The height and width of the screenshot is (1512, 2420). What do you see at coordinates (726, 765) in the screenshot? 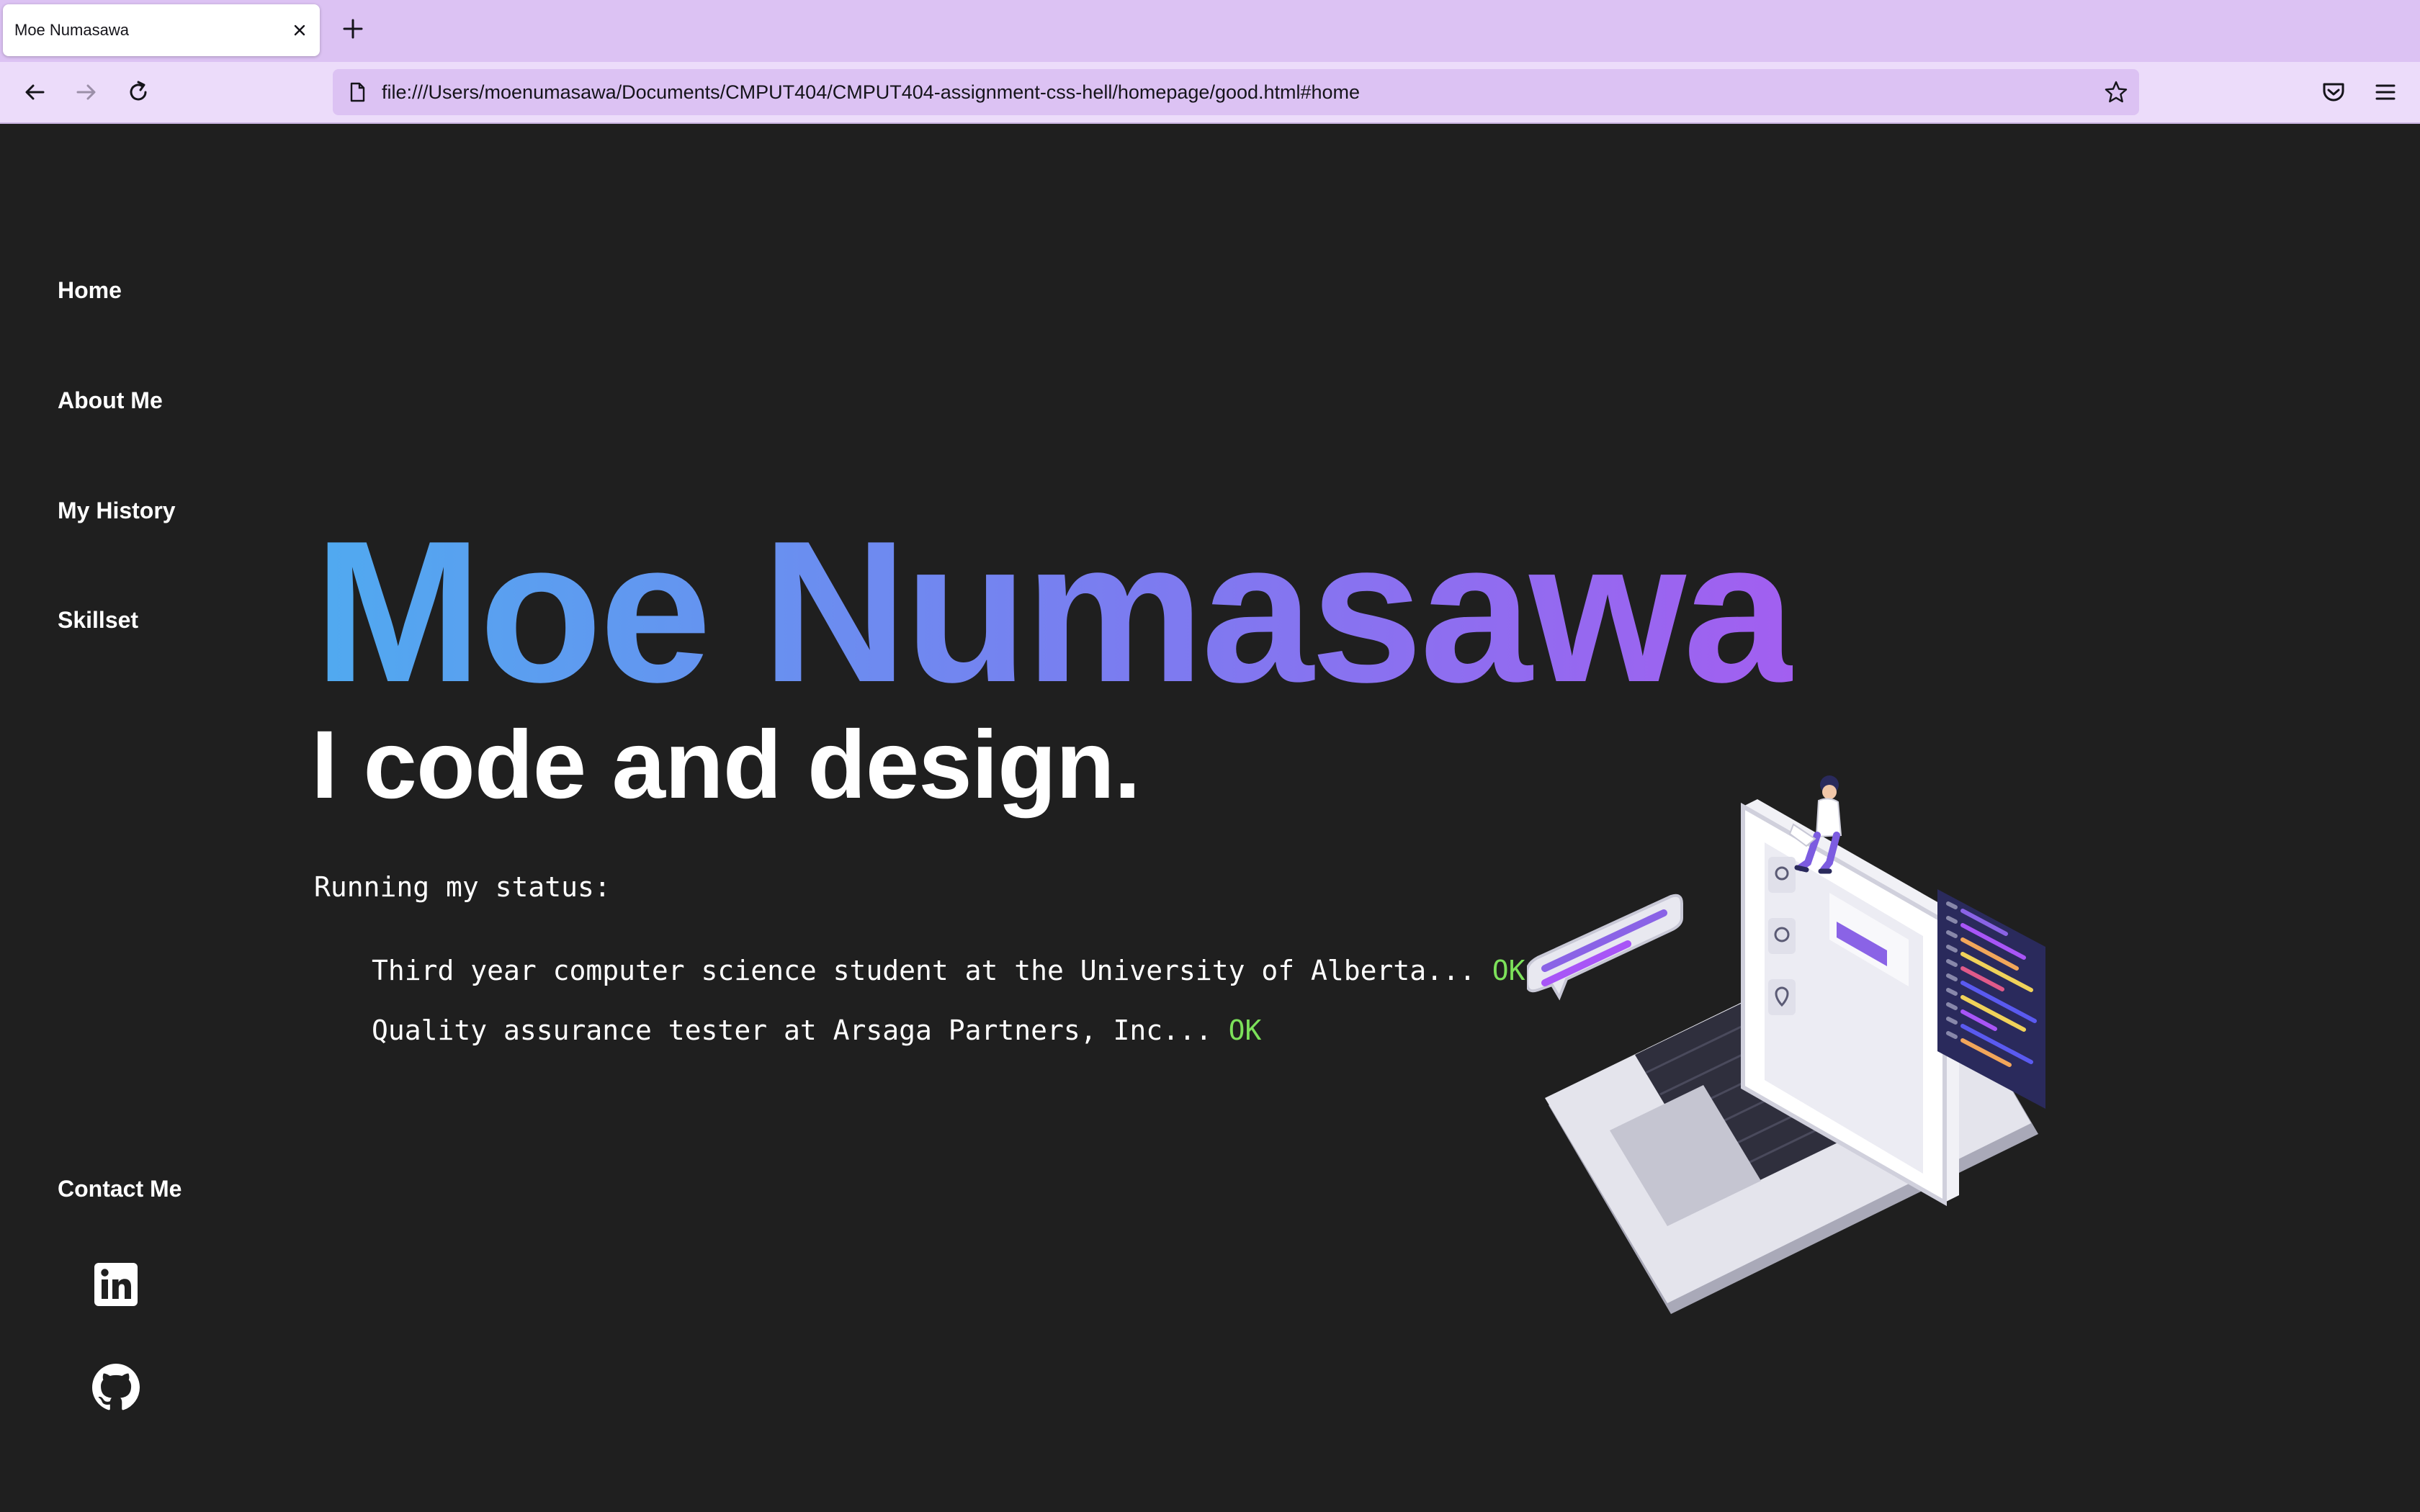
I see `hero-tagline: I code and design.` at bounding box center [726, 765].